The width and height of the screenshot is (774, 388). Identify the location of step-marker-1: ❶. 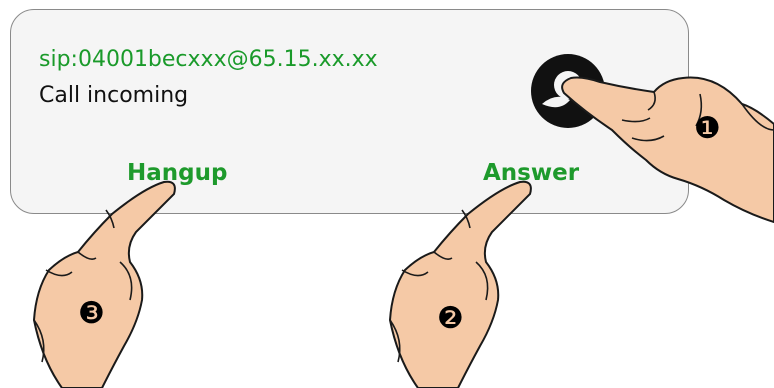
(707, 128).